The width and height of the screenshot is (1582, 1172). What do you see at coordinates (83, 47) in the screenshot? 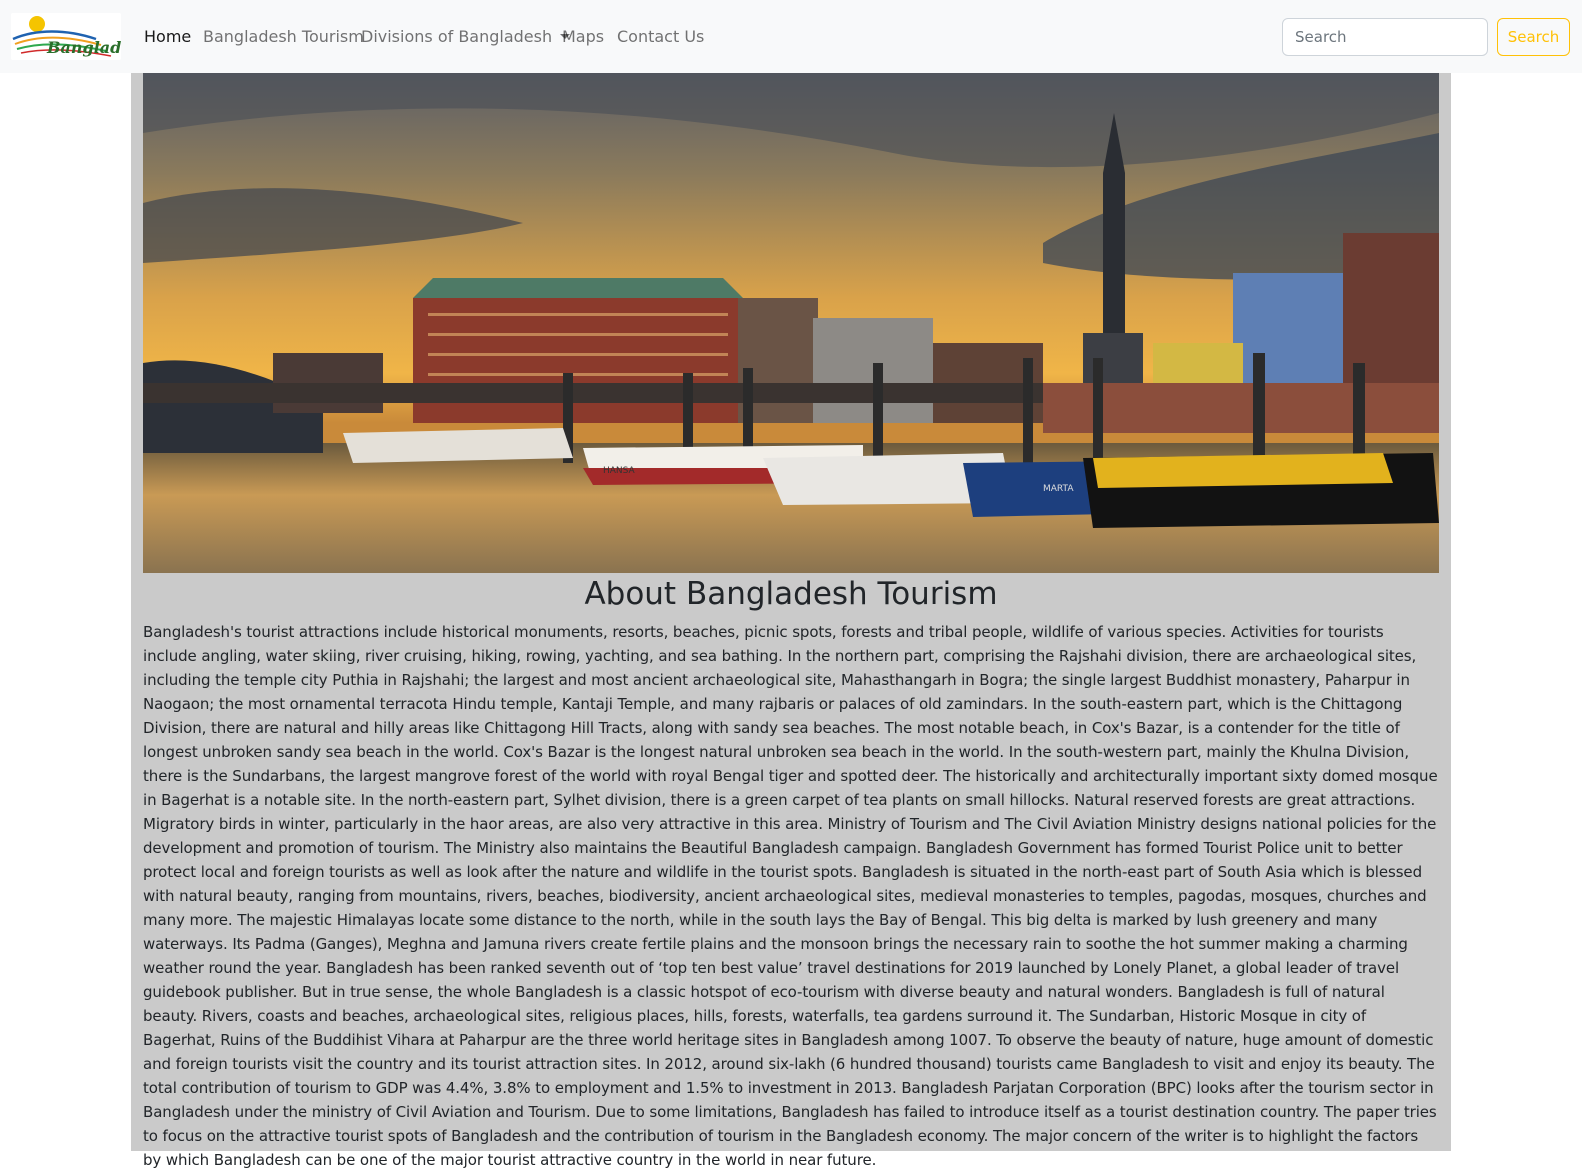
I see `logo-wordmark: Bangladesh` at bounding box center [83, 47].